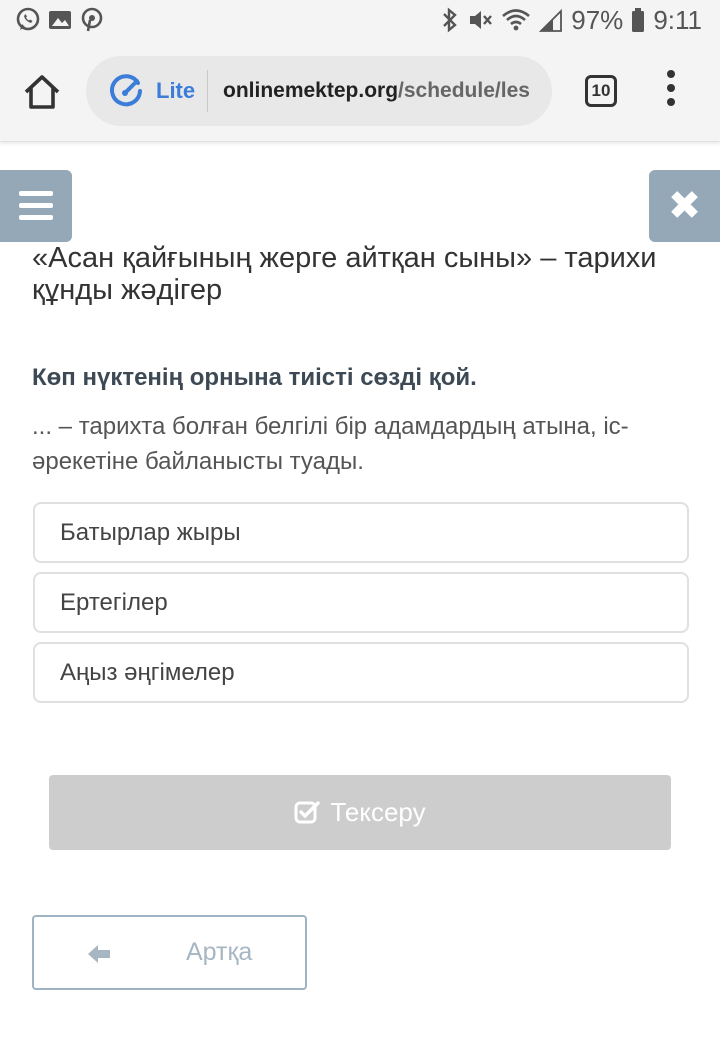  I want to click on lite-mode-label: Lite, so click(176, 90).